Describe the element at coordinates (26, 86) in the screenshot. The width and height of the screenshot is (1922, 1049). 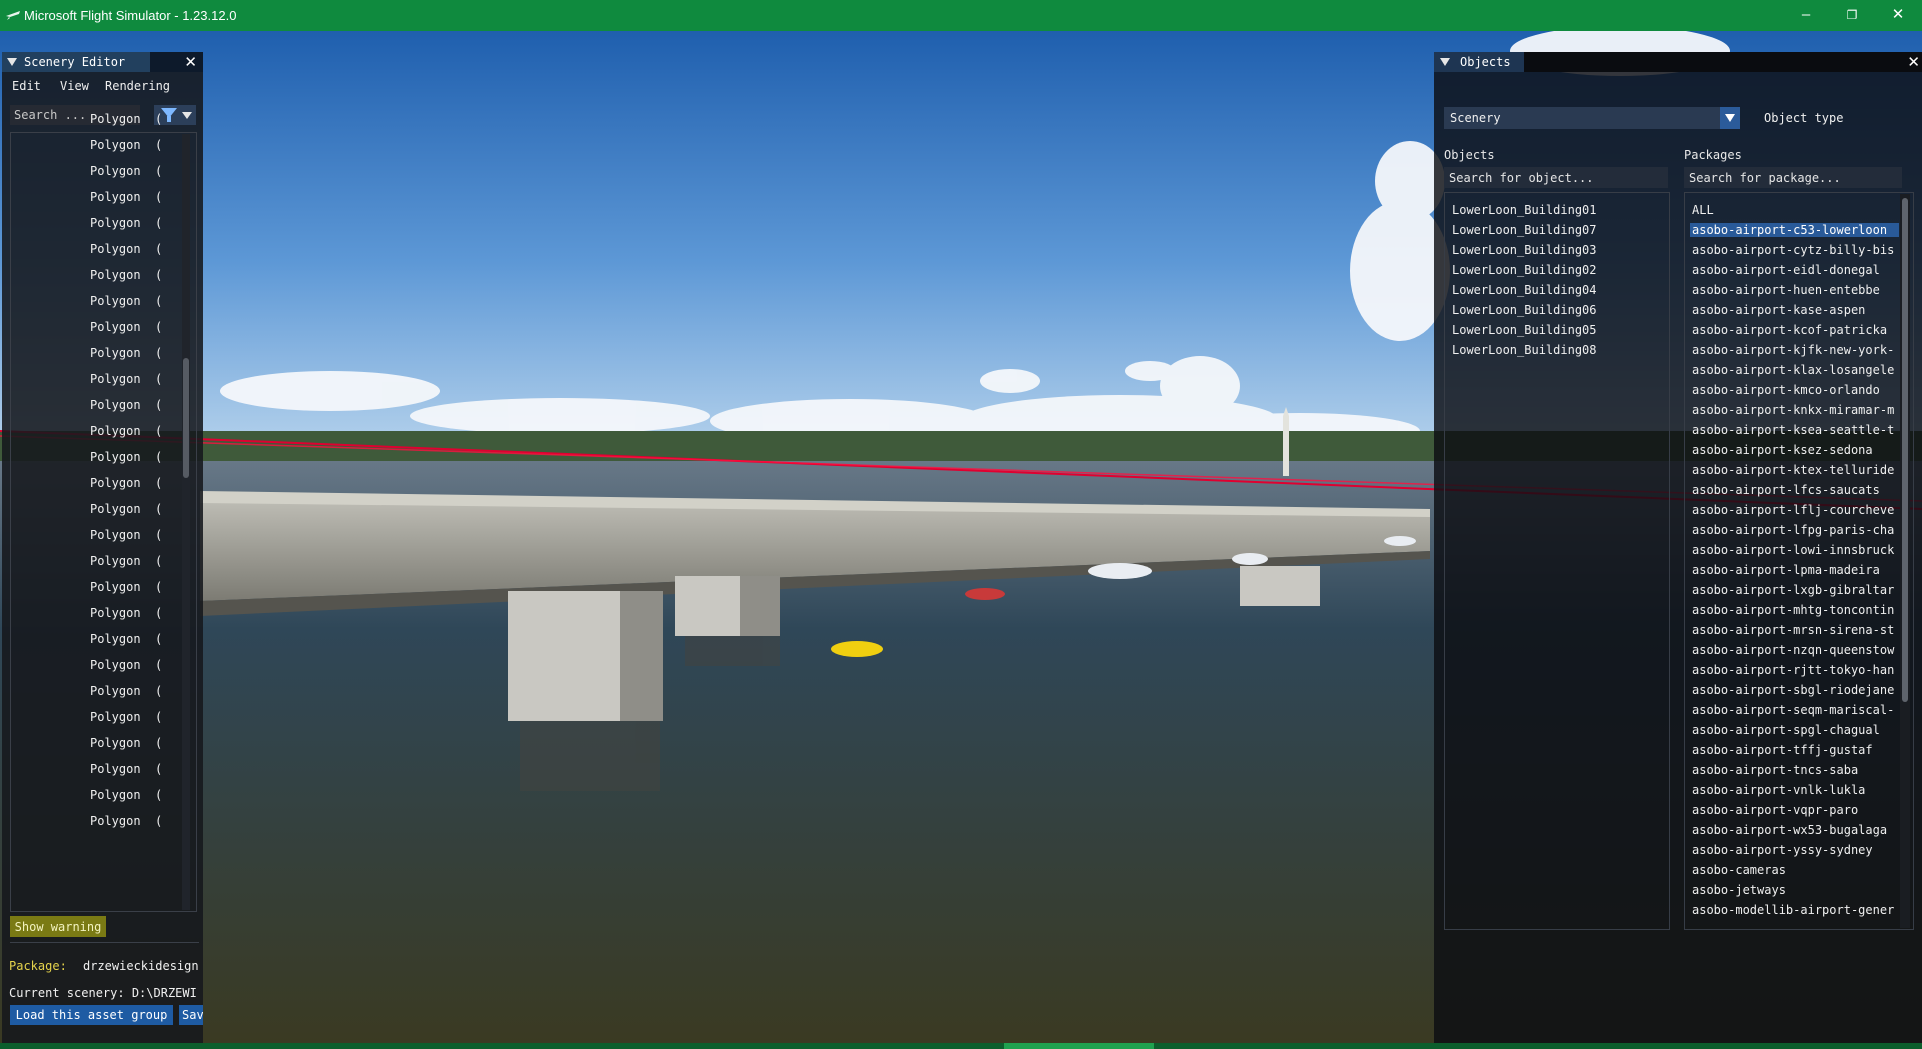
I see `menu-edit: Edit` at that location.